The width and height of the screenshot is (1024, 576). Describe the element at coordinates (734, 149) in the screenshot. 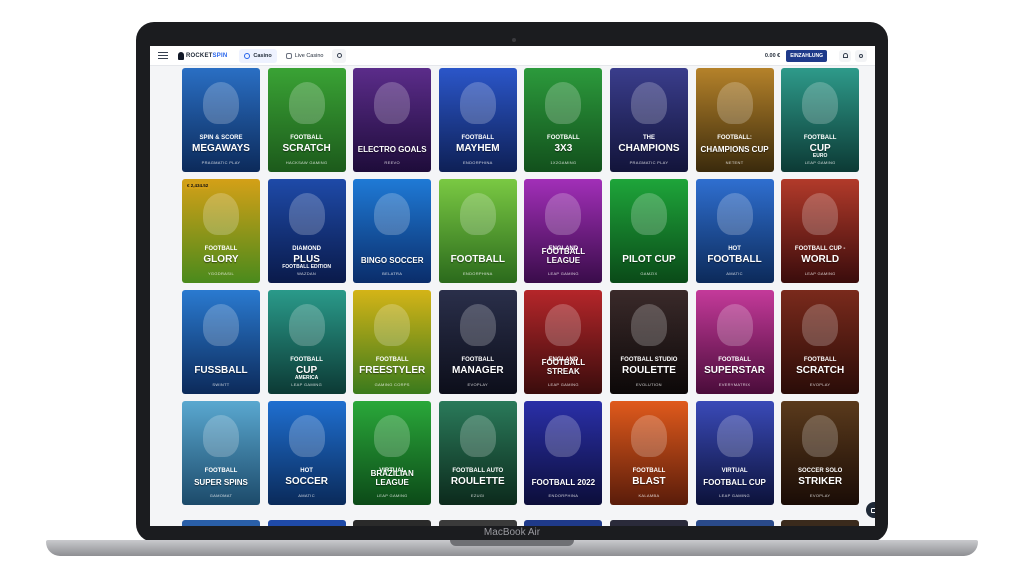

I see `game-title: CHAMPIONS CUP` at that location.